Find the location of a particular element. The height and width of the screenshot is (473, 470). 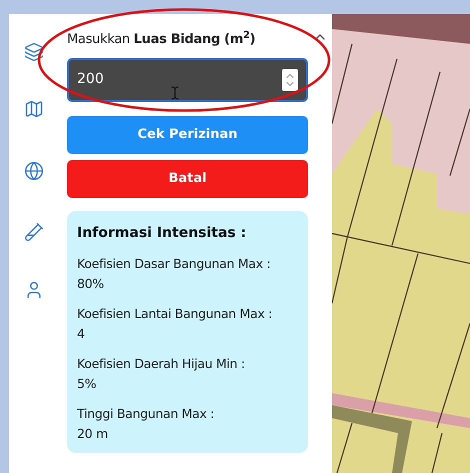

area-input-field: 200 is located at coordinates (179, 79).